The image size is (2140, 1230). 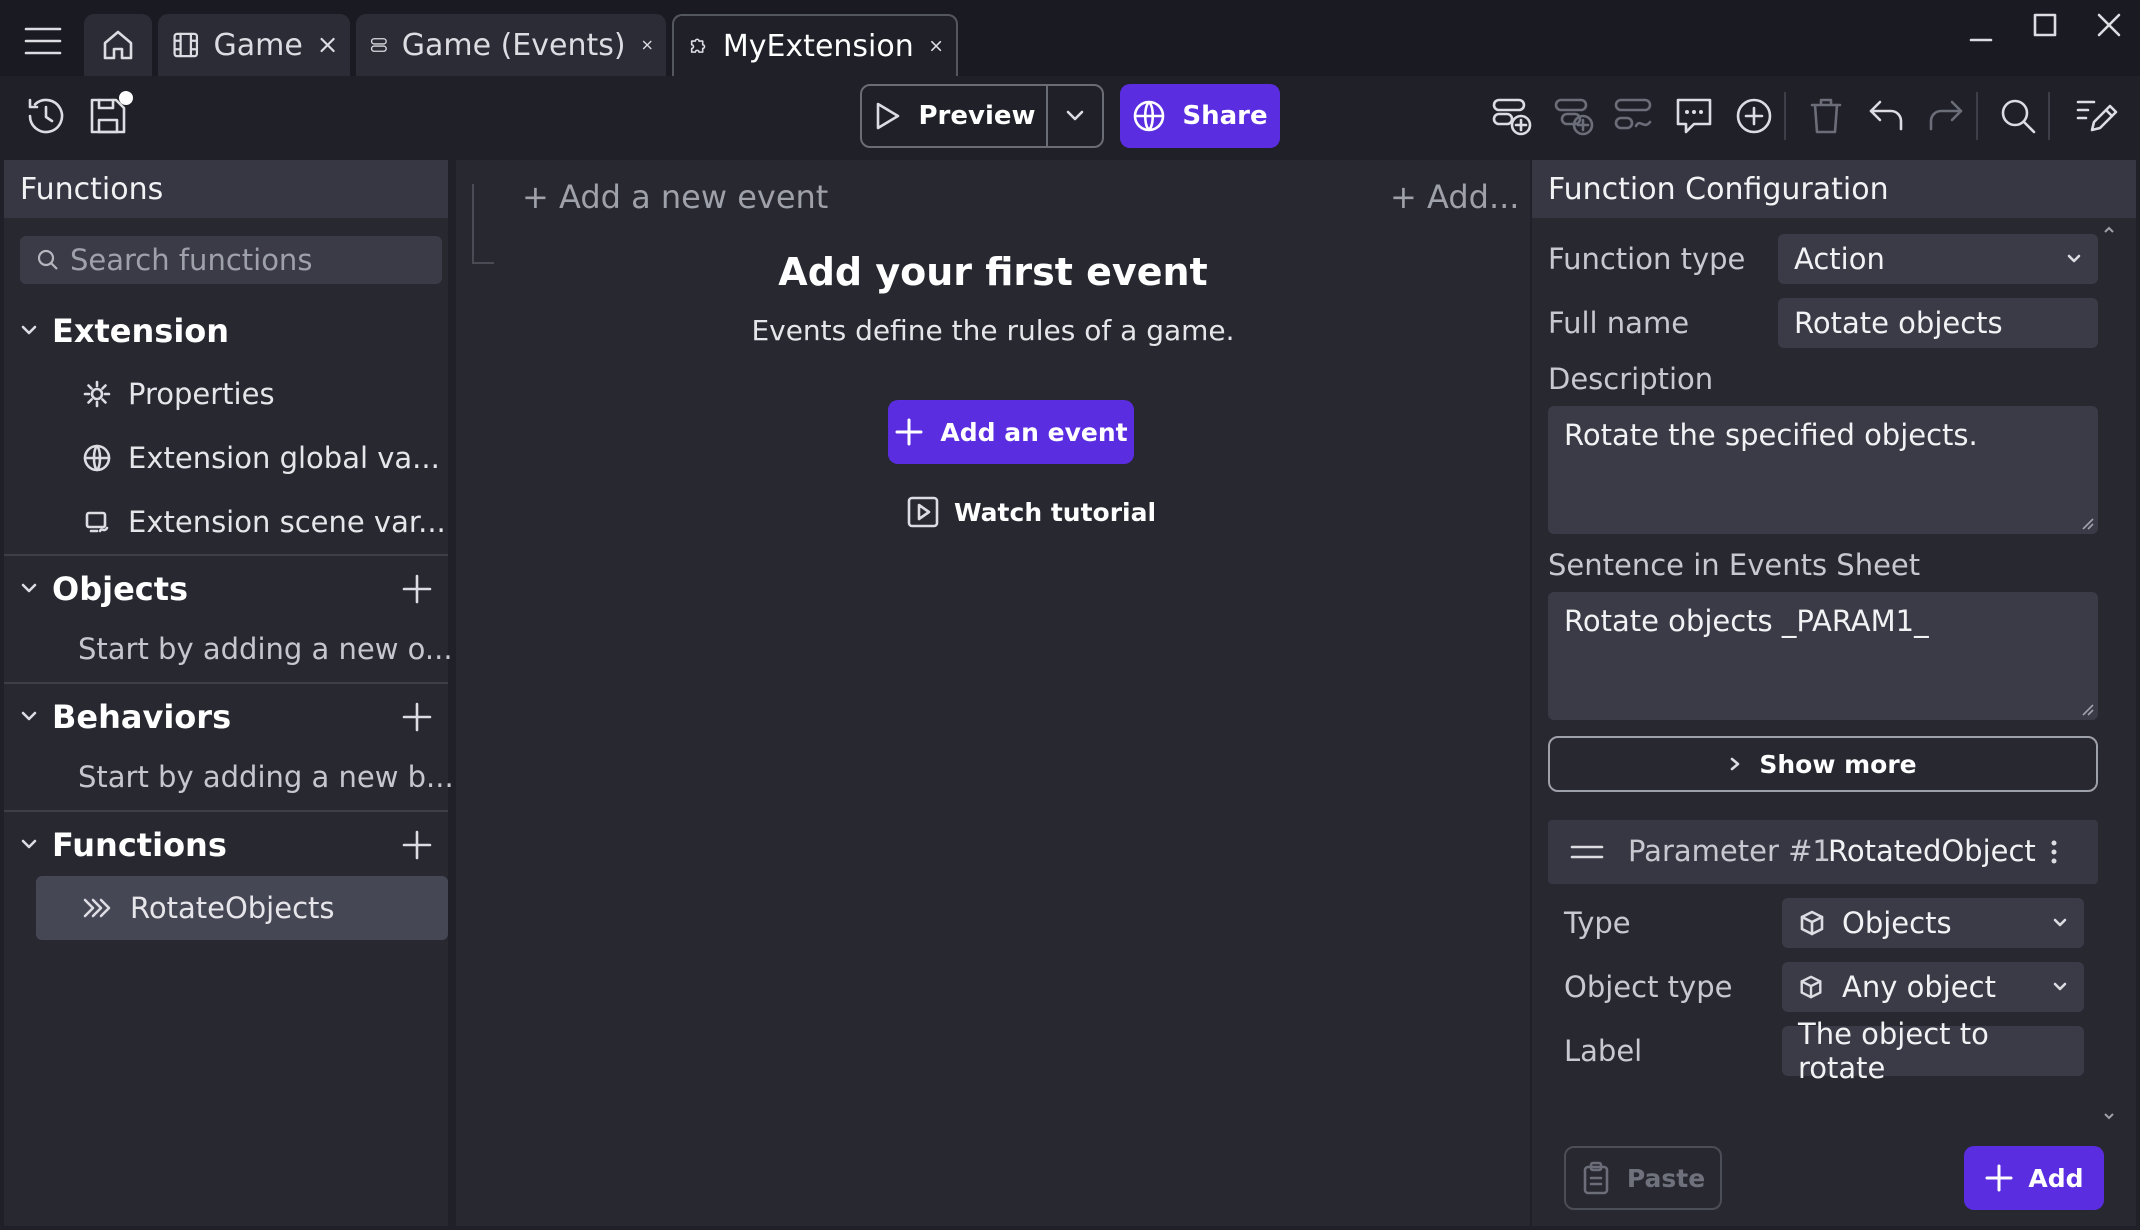 What do you see at coordinates (1634, 116) in the screenshot?
I see `add-other-icon` at bounding box center [1634, 116].